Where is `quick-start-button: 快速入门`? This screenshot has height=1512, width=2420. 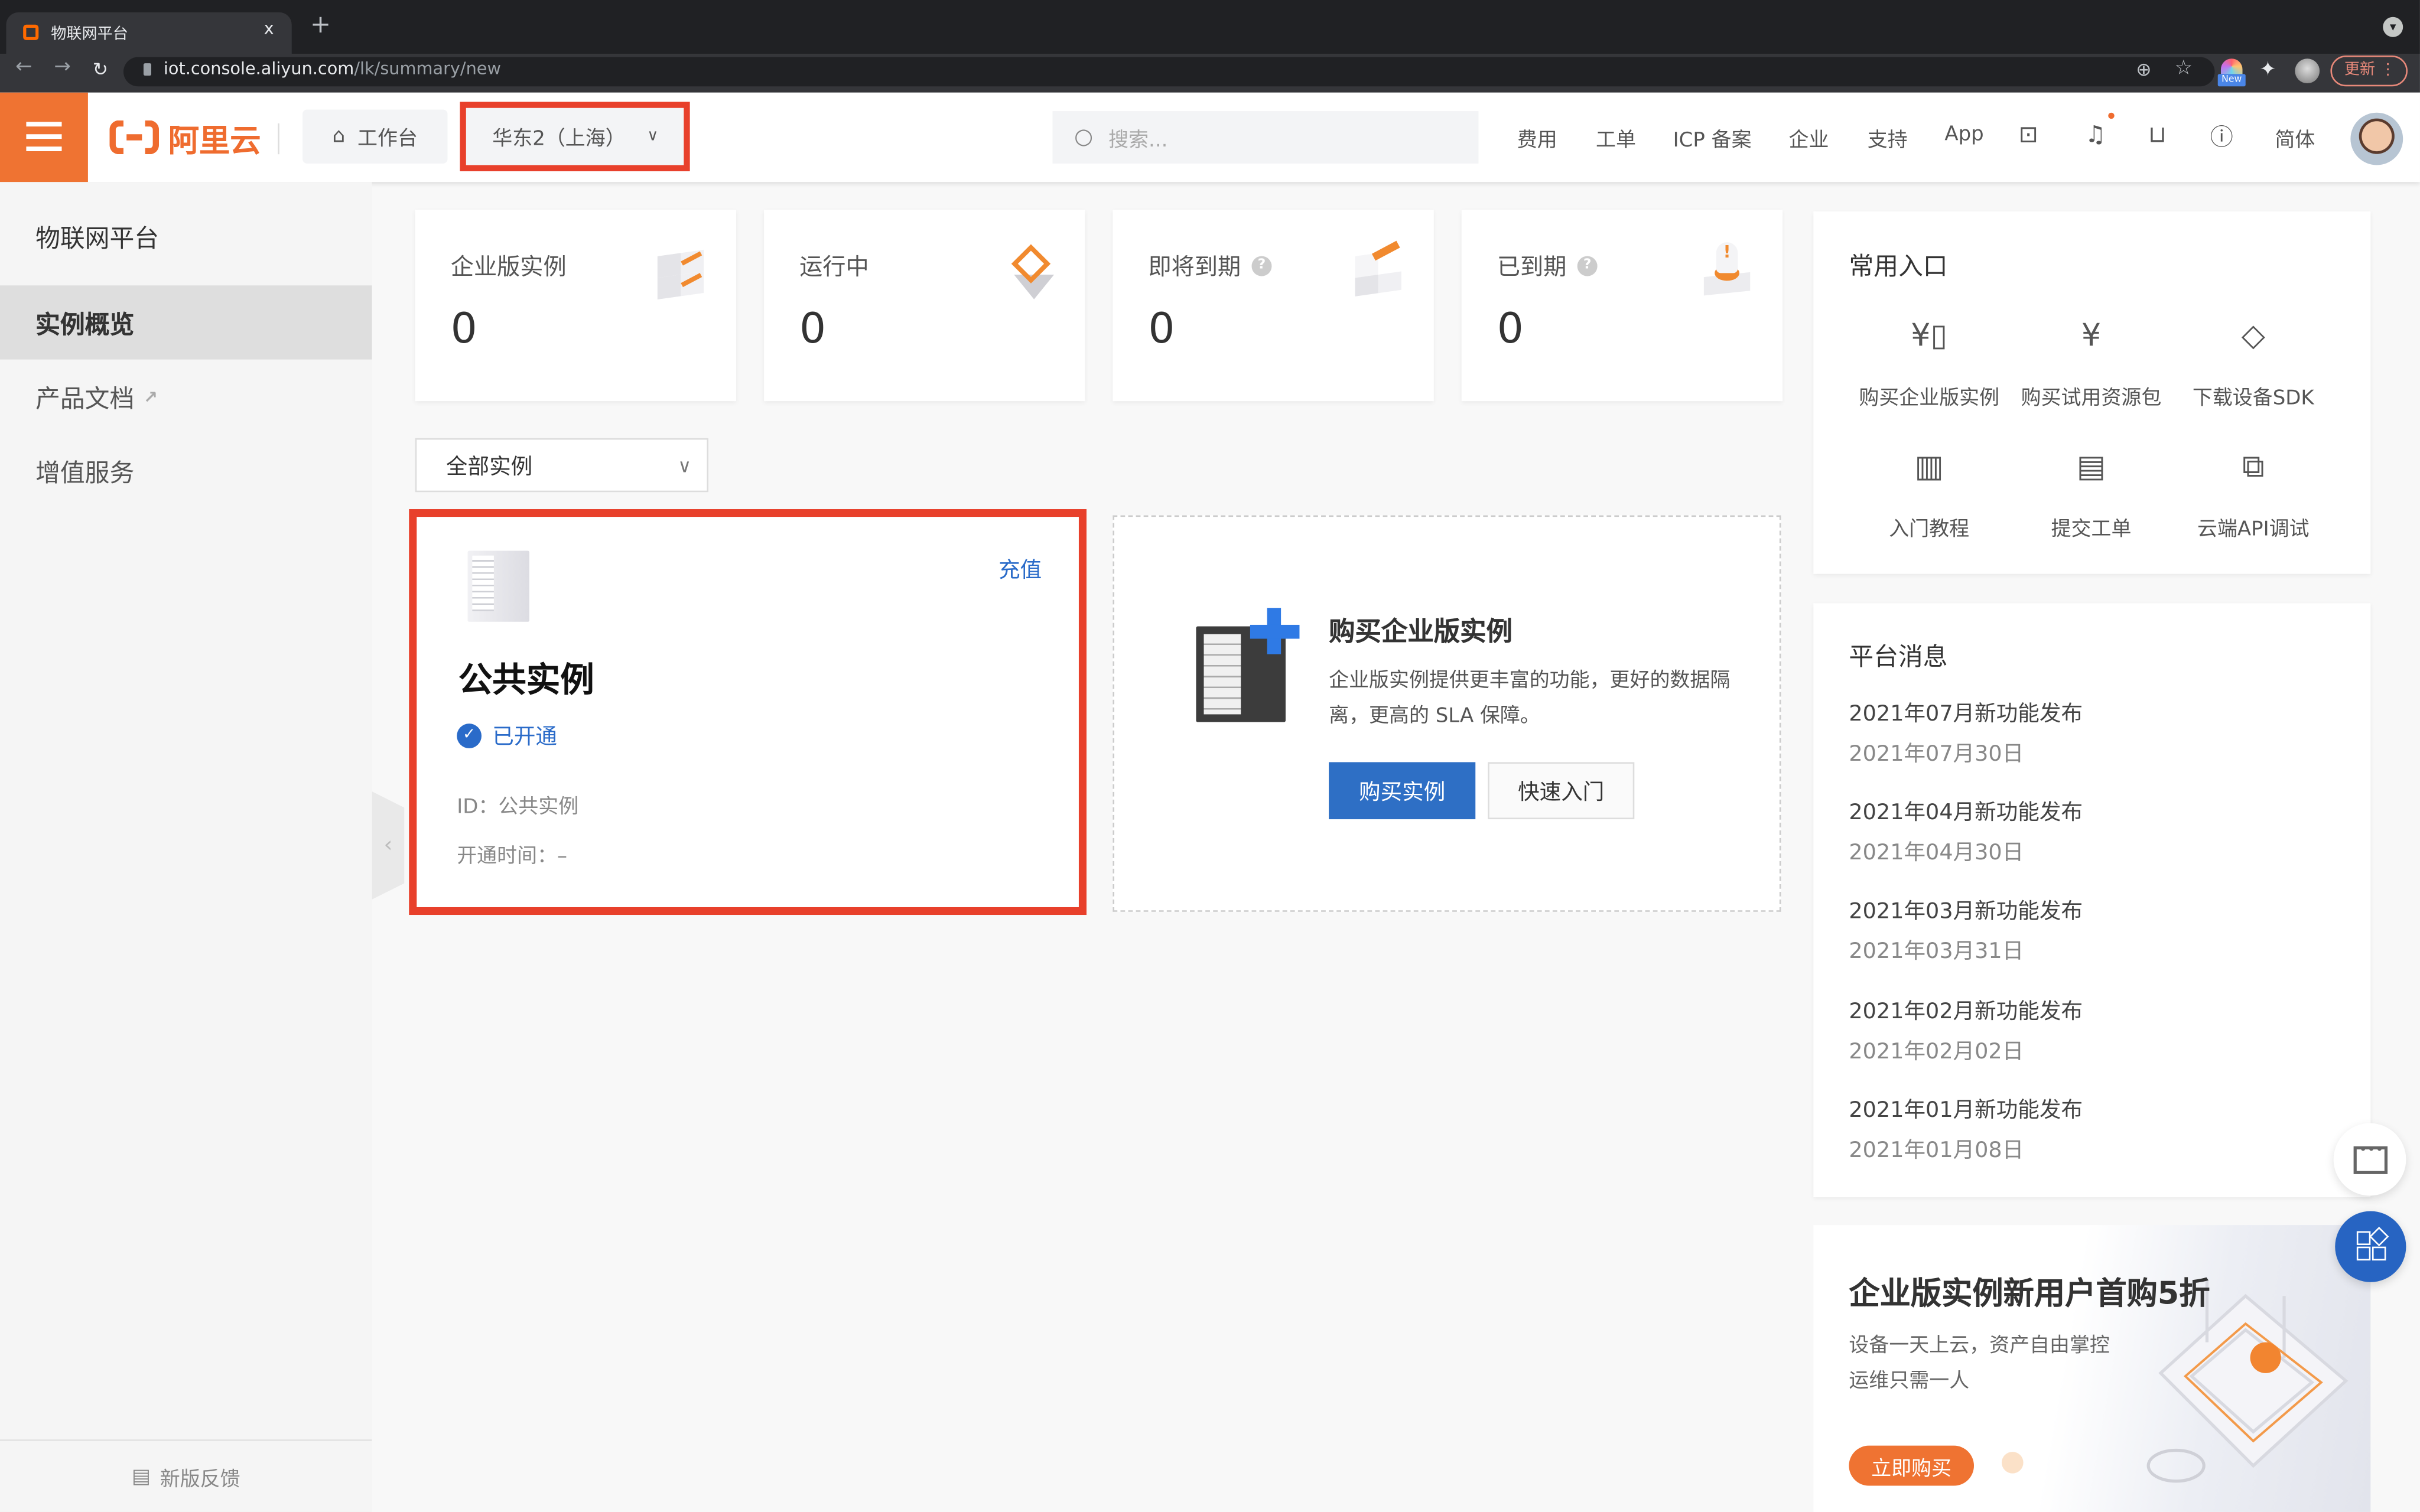 quick-start-button: 快速入门 is located at coordinates (1561, 791).